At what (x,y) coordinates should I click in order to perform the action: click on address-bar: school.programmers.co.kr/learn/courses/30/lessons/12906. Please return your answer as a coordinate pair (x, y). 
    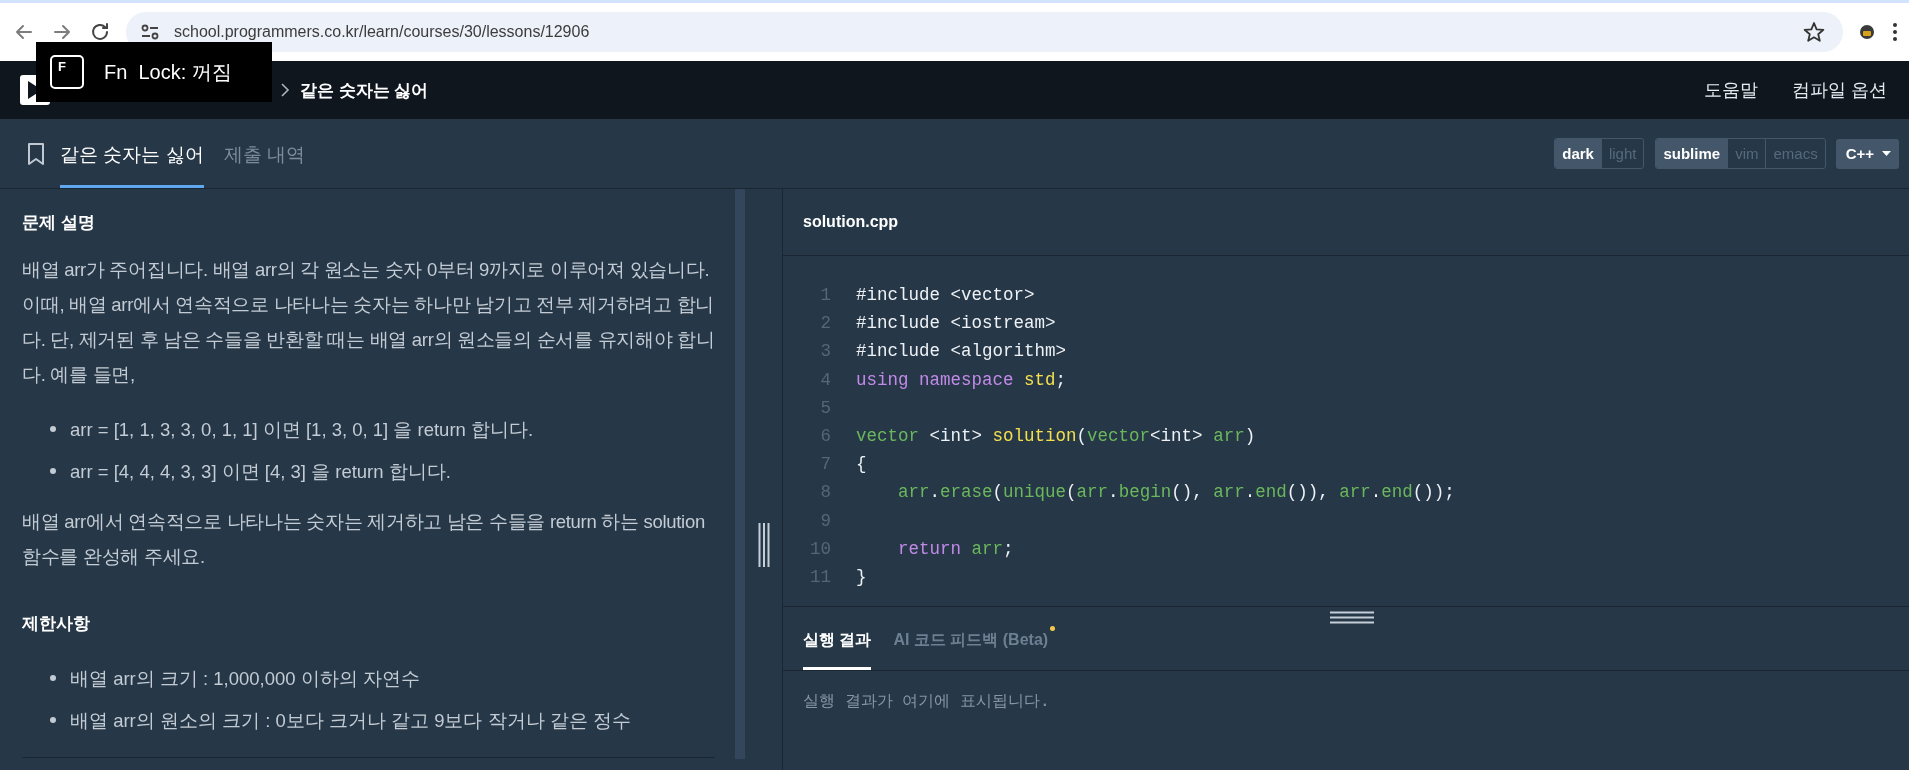
    Looking at the image, I should click on (984, 32).